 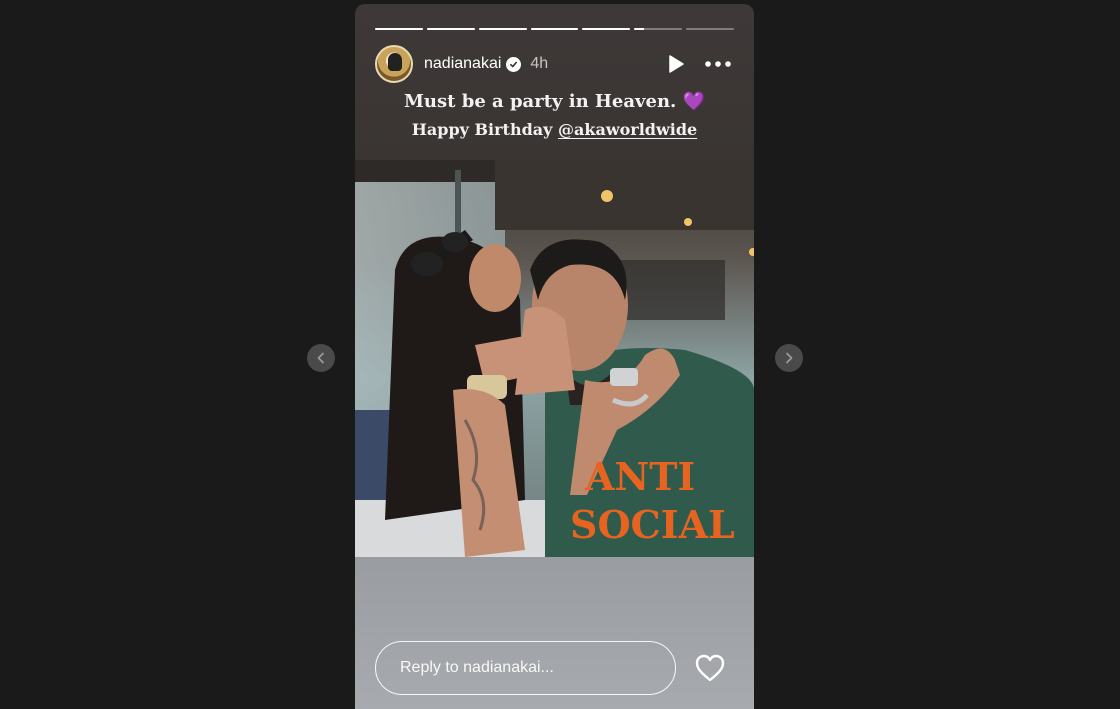 I want to click on story-timestamp: 4h, so click(x=539, y=63).